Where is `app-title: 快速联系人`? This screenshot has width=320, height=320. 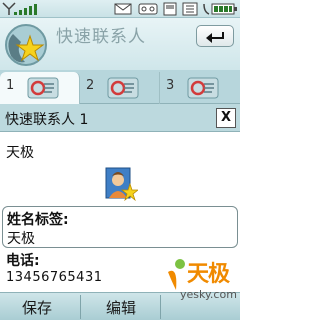 app-title: 快速联系人 is located at coordinates (101, 37).